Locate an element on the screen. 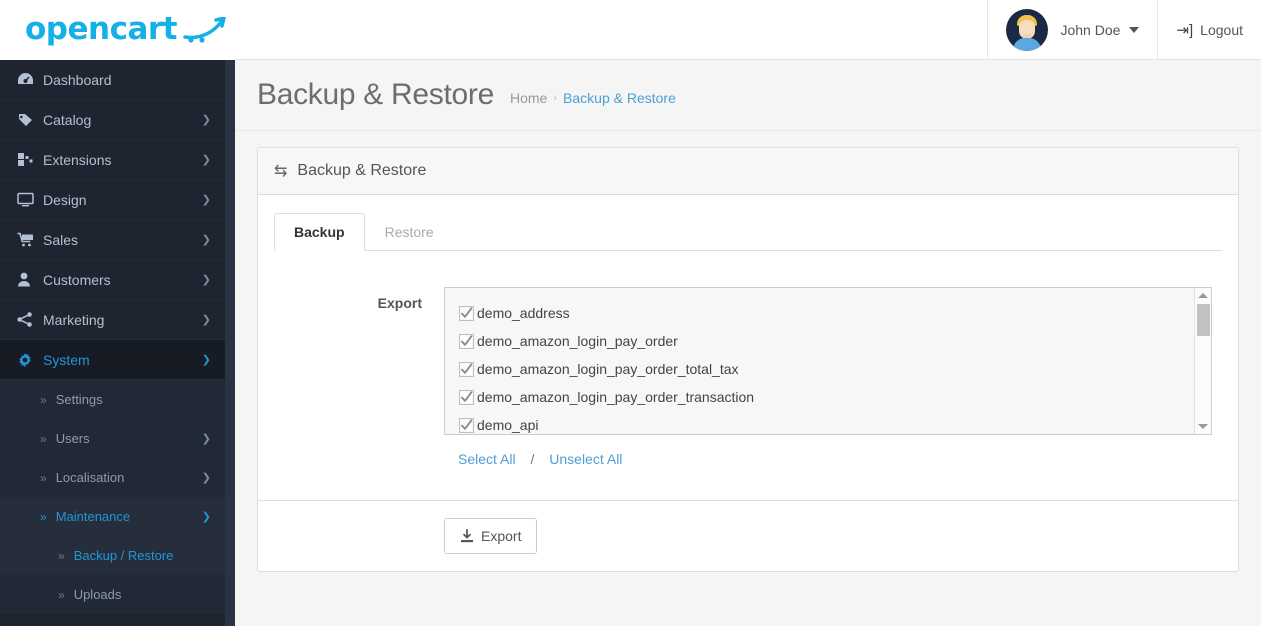 This screenshot has height=626, width=1261. breadcrumb-home: Home is located at coordinates (528, 98).